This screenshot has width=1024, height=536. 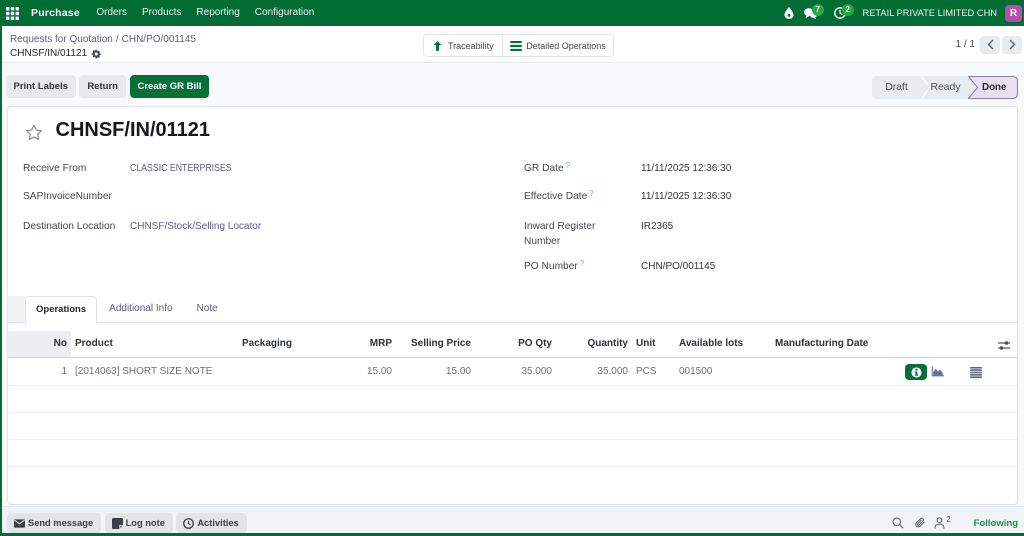 What do you see at coordinates (96, 54) in the screenshot?
I see `gear-icon` at bounding box center [96, 54].